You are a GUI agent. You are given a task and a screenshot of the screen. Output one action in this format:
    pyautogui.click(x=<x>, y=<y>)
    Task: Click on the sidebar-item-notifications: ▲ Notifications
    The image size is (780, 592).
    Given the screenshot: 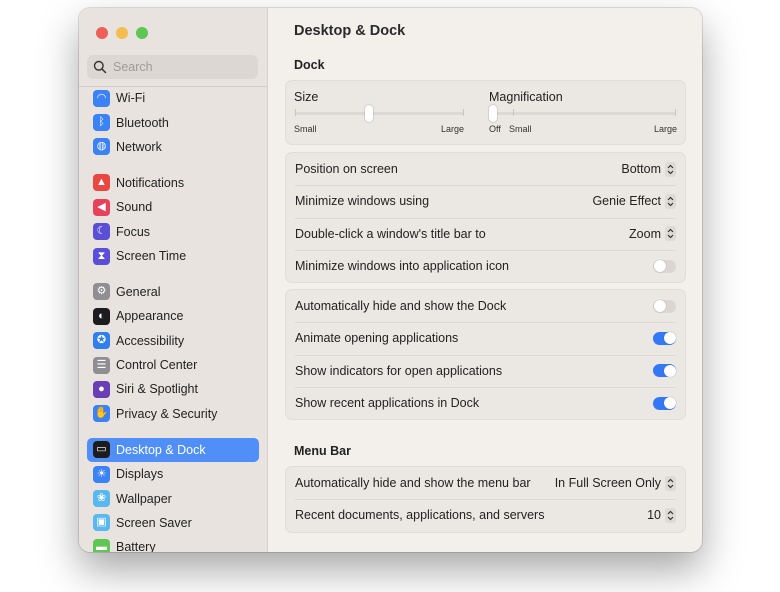 What is the action you would take?
    pyautogui.click(x=173, y=183)
    